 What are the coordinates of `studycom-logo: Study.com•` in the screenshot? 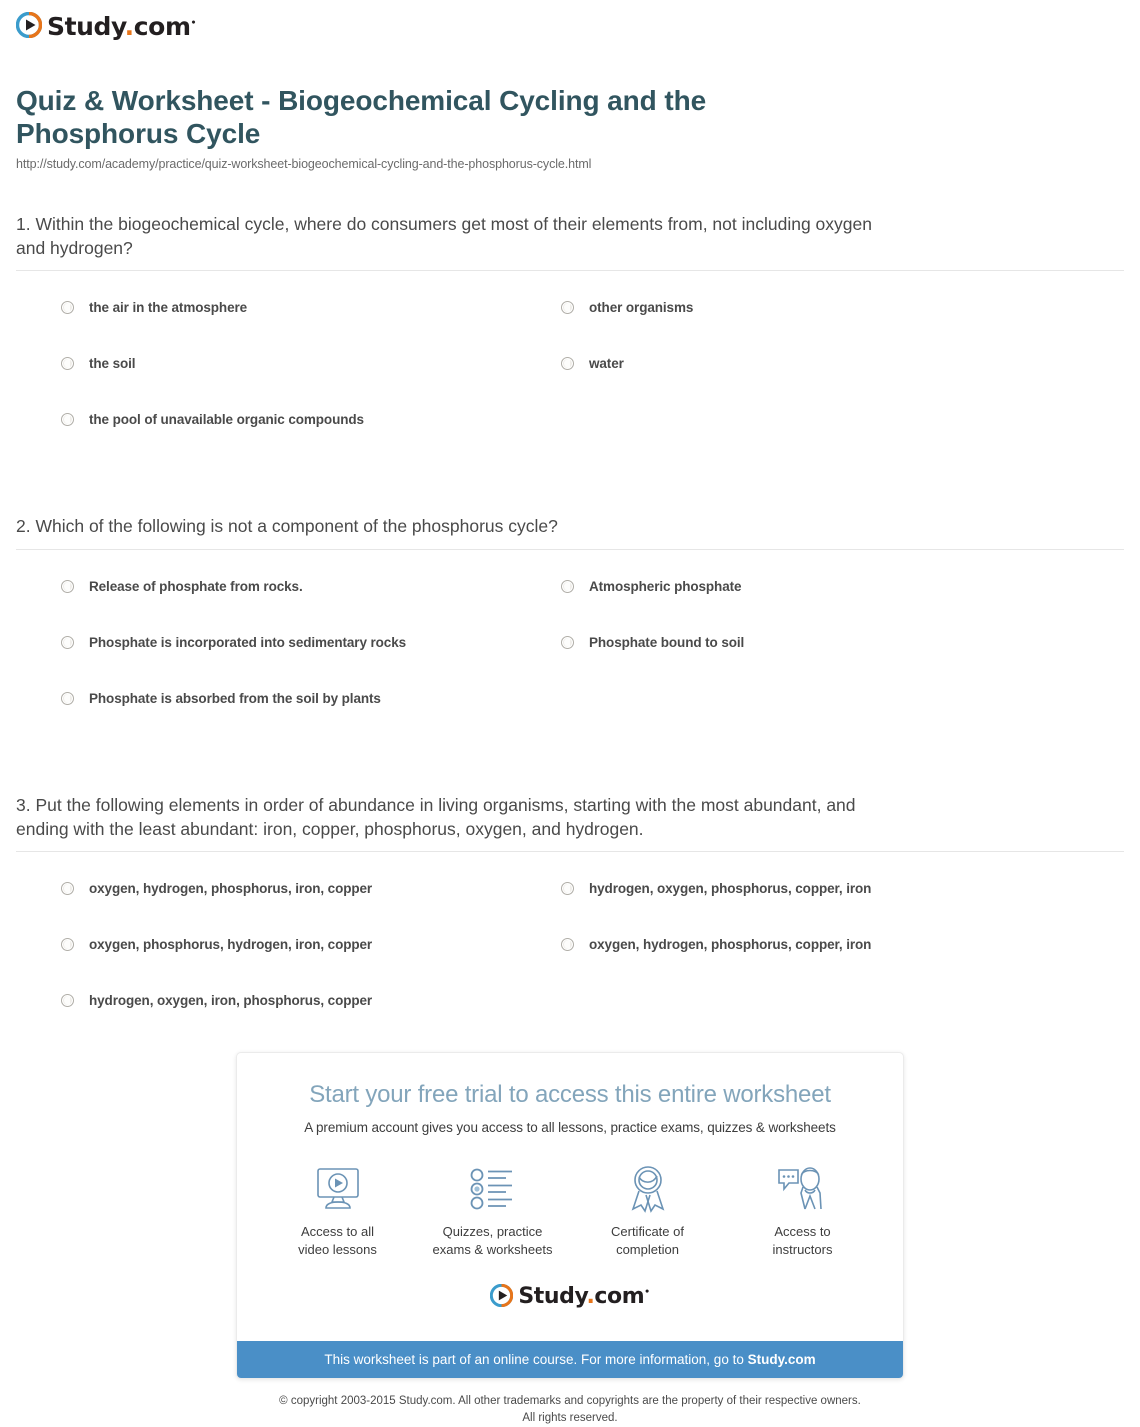 It's located at (105, 25).